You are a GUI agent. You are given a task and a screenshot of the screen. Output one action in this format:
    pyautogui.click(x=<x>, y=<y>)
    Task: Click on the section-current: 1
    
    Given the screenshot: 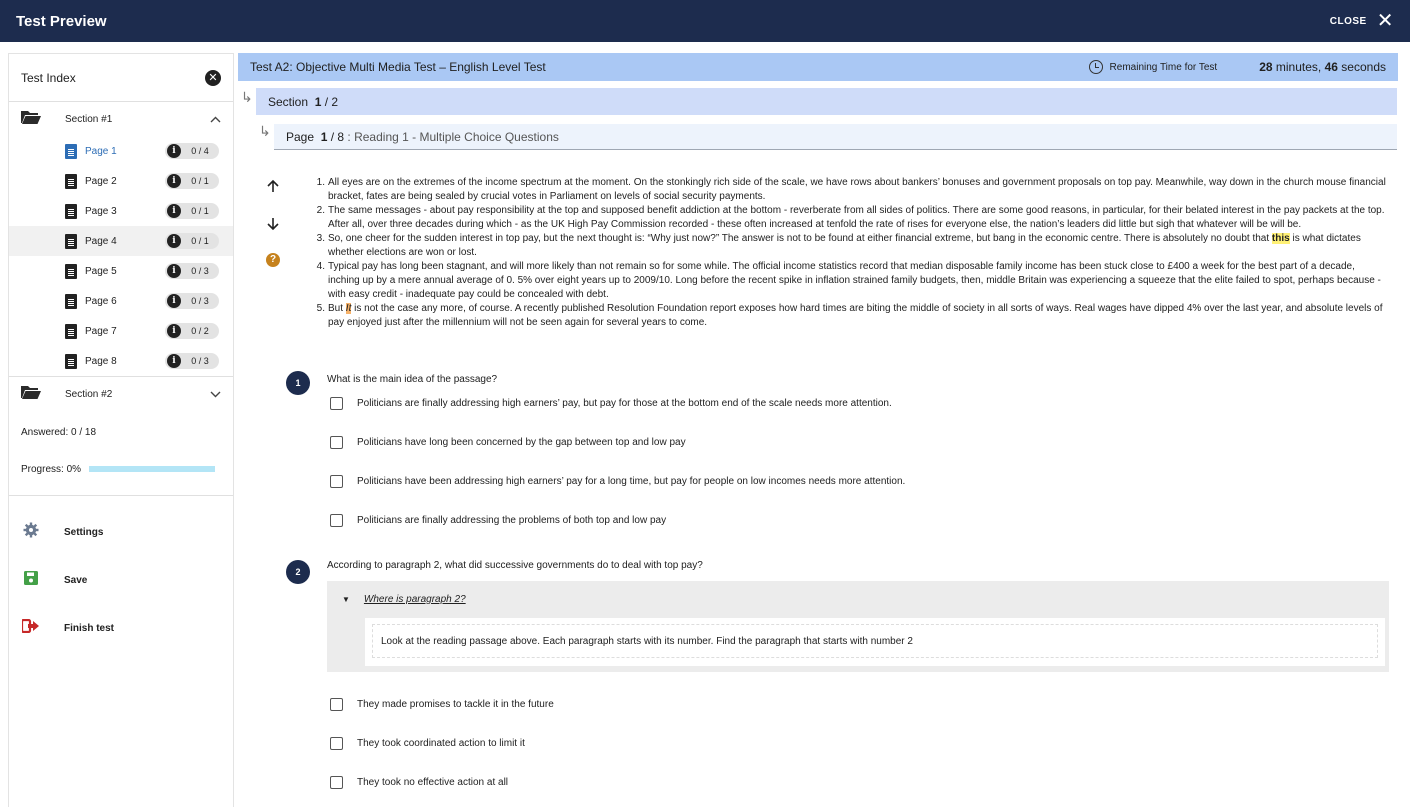 What is the action you would take?
    pyautogui.click(x=318, y=101)
    